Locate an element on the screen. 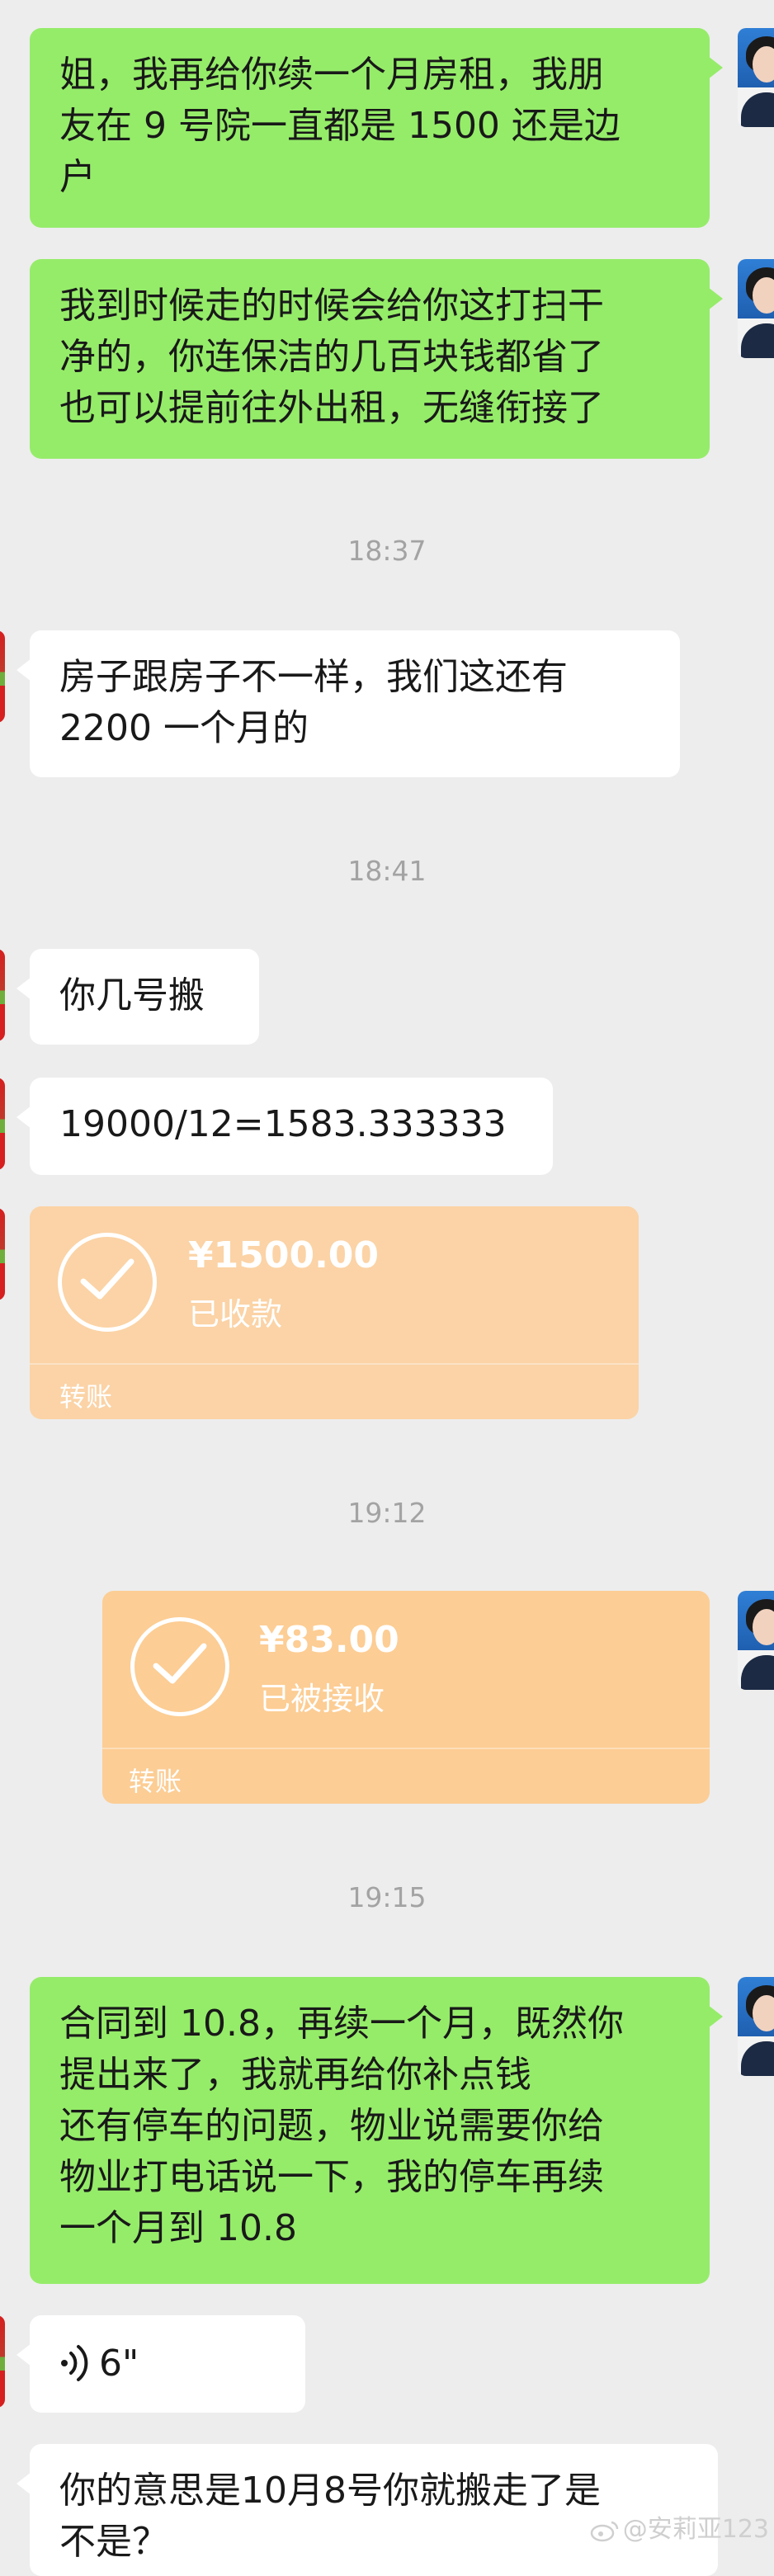 This screenshot has width=774, height=2576. transfer-amount: ¥1500.00 is located at coordinates (284, 1255).